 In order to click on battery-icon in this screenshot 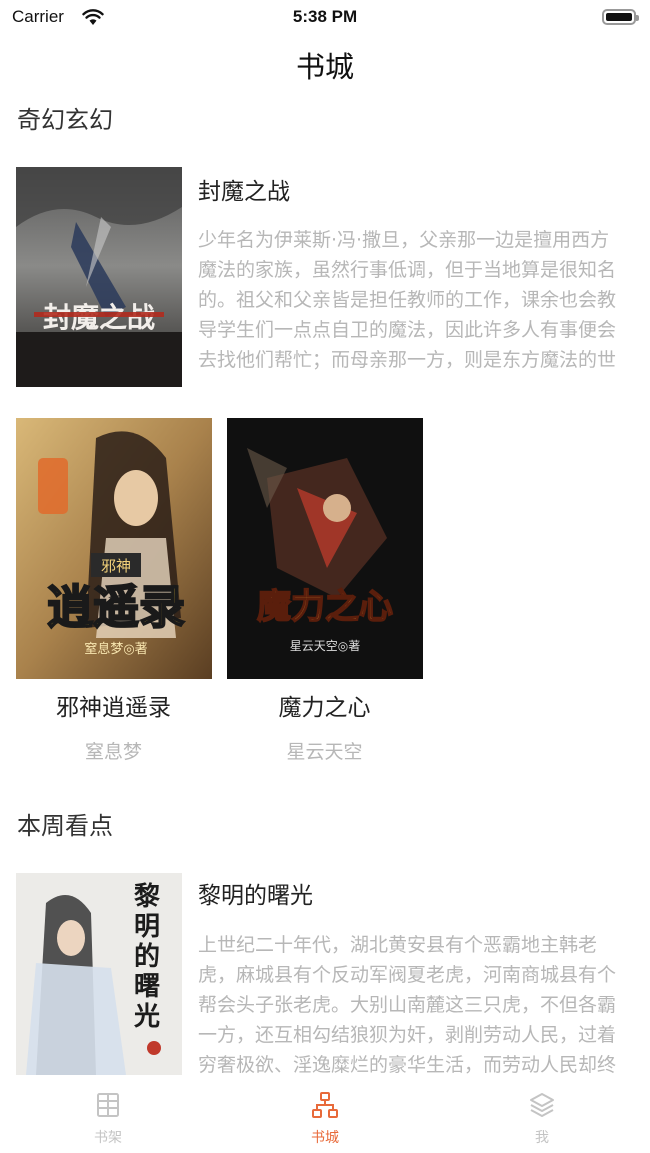, I will do `click(620, 17)`.